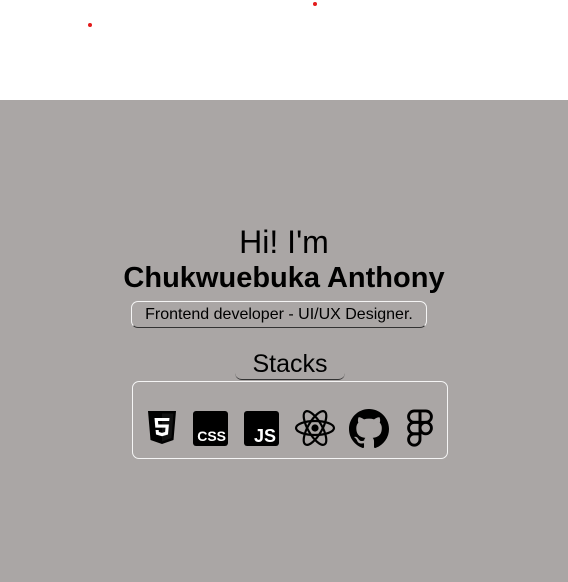 The image size is (568, 582). I want to click on figma-icon, so click(420, 429).